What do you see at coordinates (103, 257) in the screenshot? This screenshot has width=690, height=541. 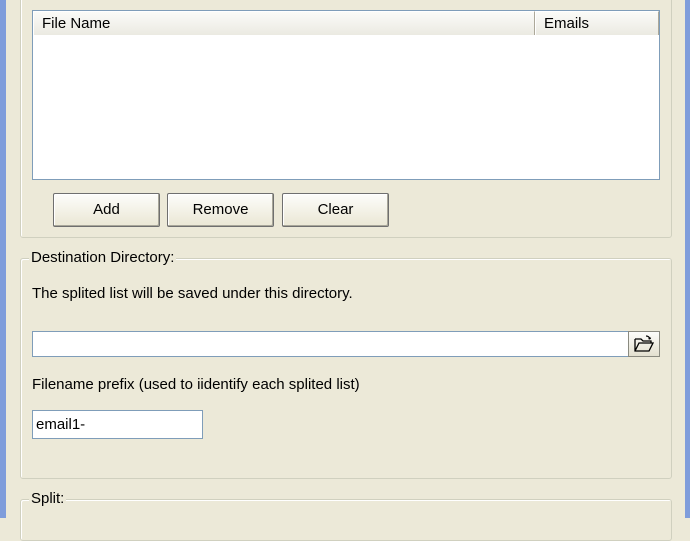 I see `destination-group-title: Destination Directory:` at bounding box center [103, 257].